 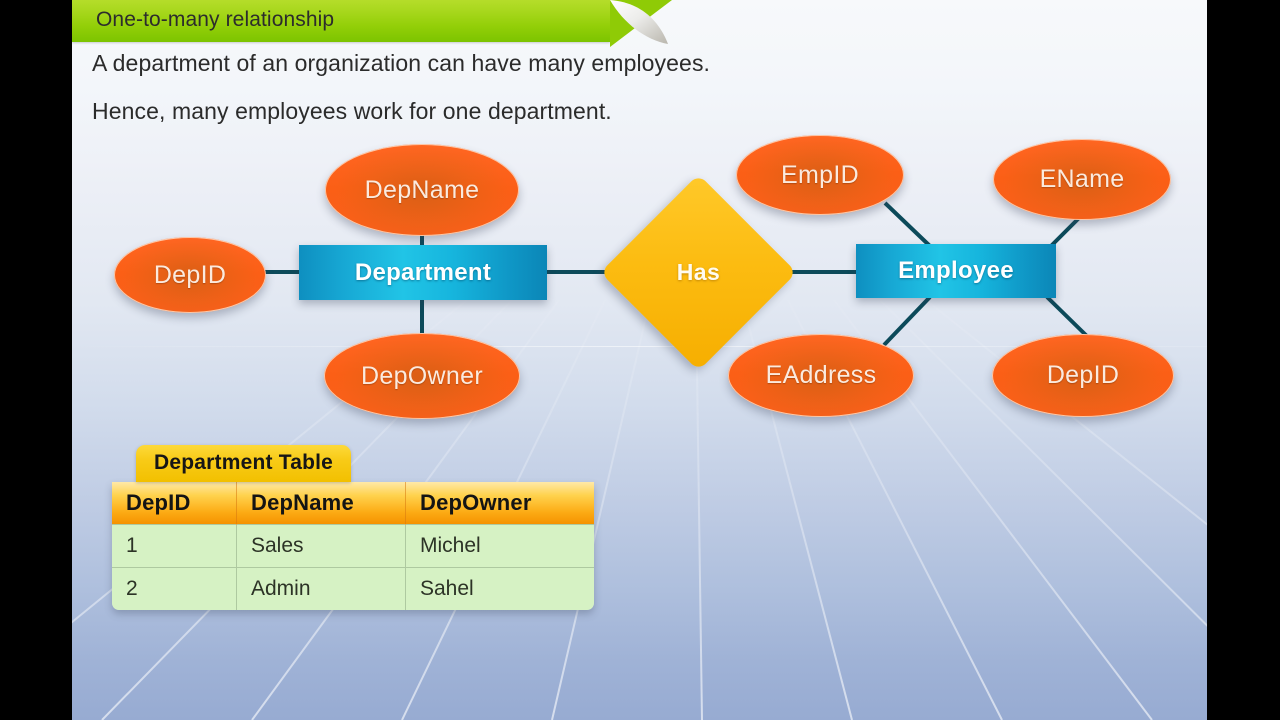 What do you see at coordinates (174, 588) in the screenshot?
I see `cell-depid: 2` at bounding box center [174, 588].